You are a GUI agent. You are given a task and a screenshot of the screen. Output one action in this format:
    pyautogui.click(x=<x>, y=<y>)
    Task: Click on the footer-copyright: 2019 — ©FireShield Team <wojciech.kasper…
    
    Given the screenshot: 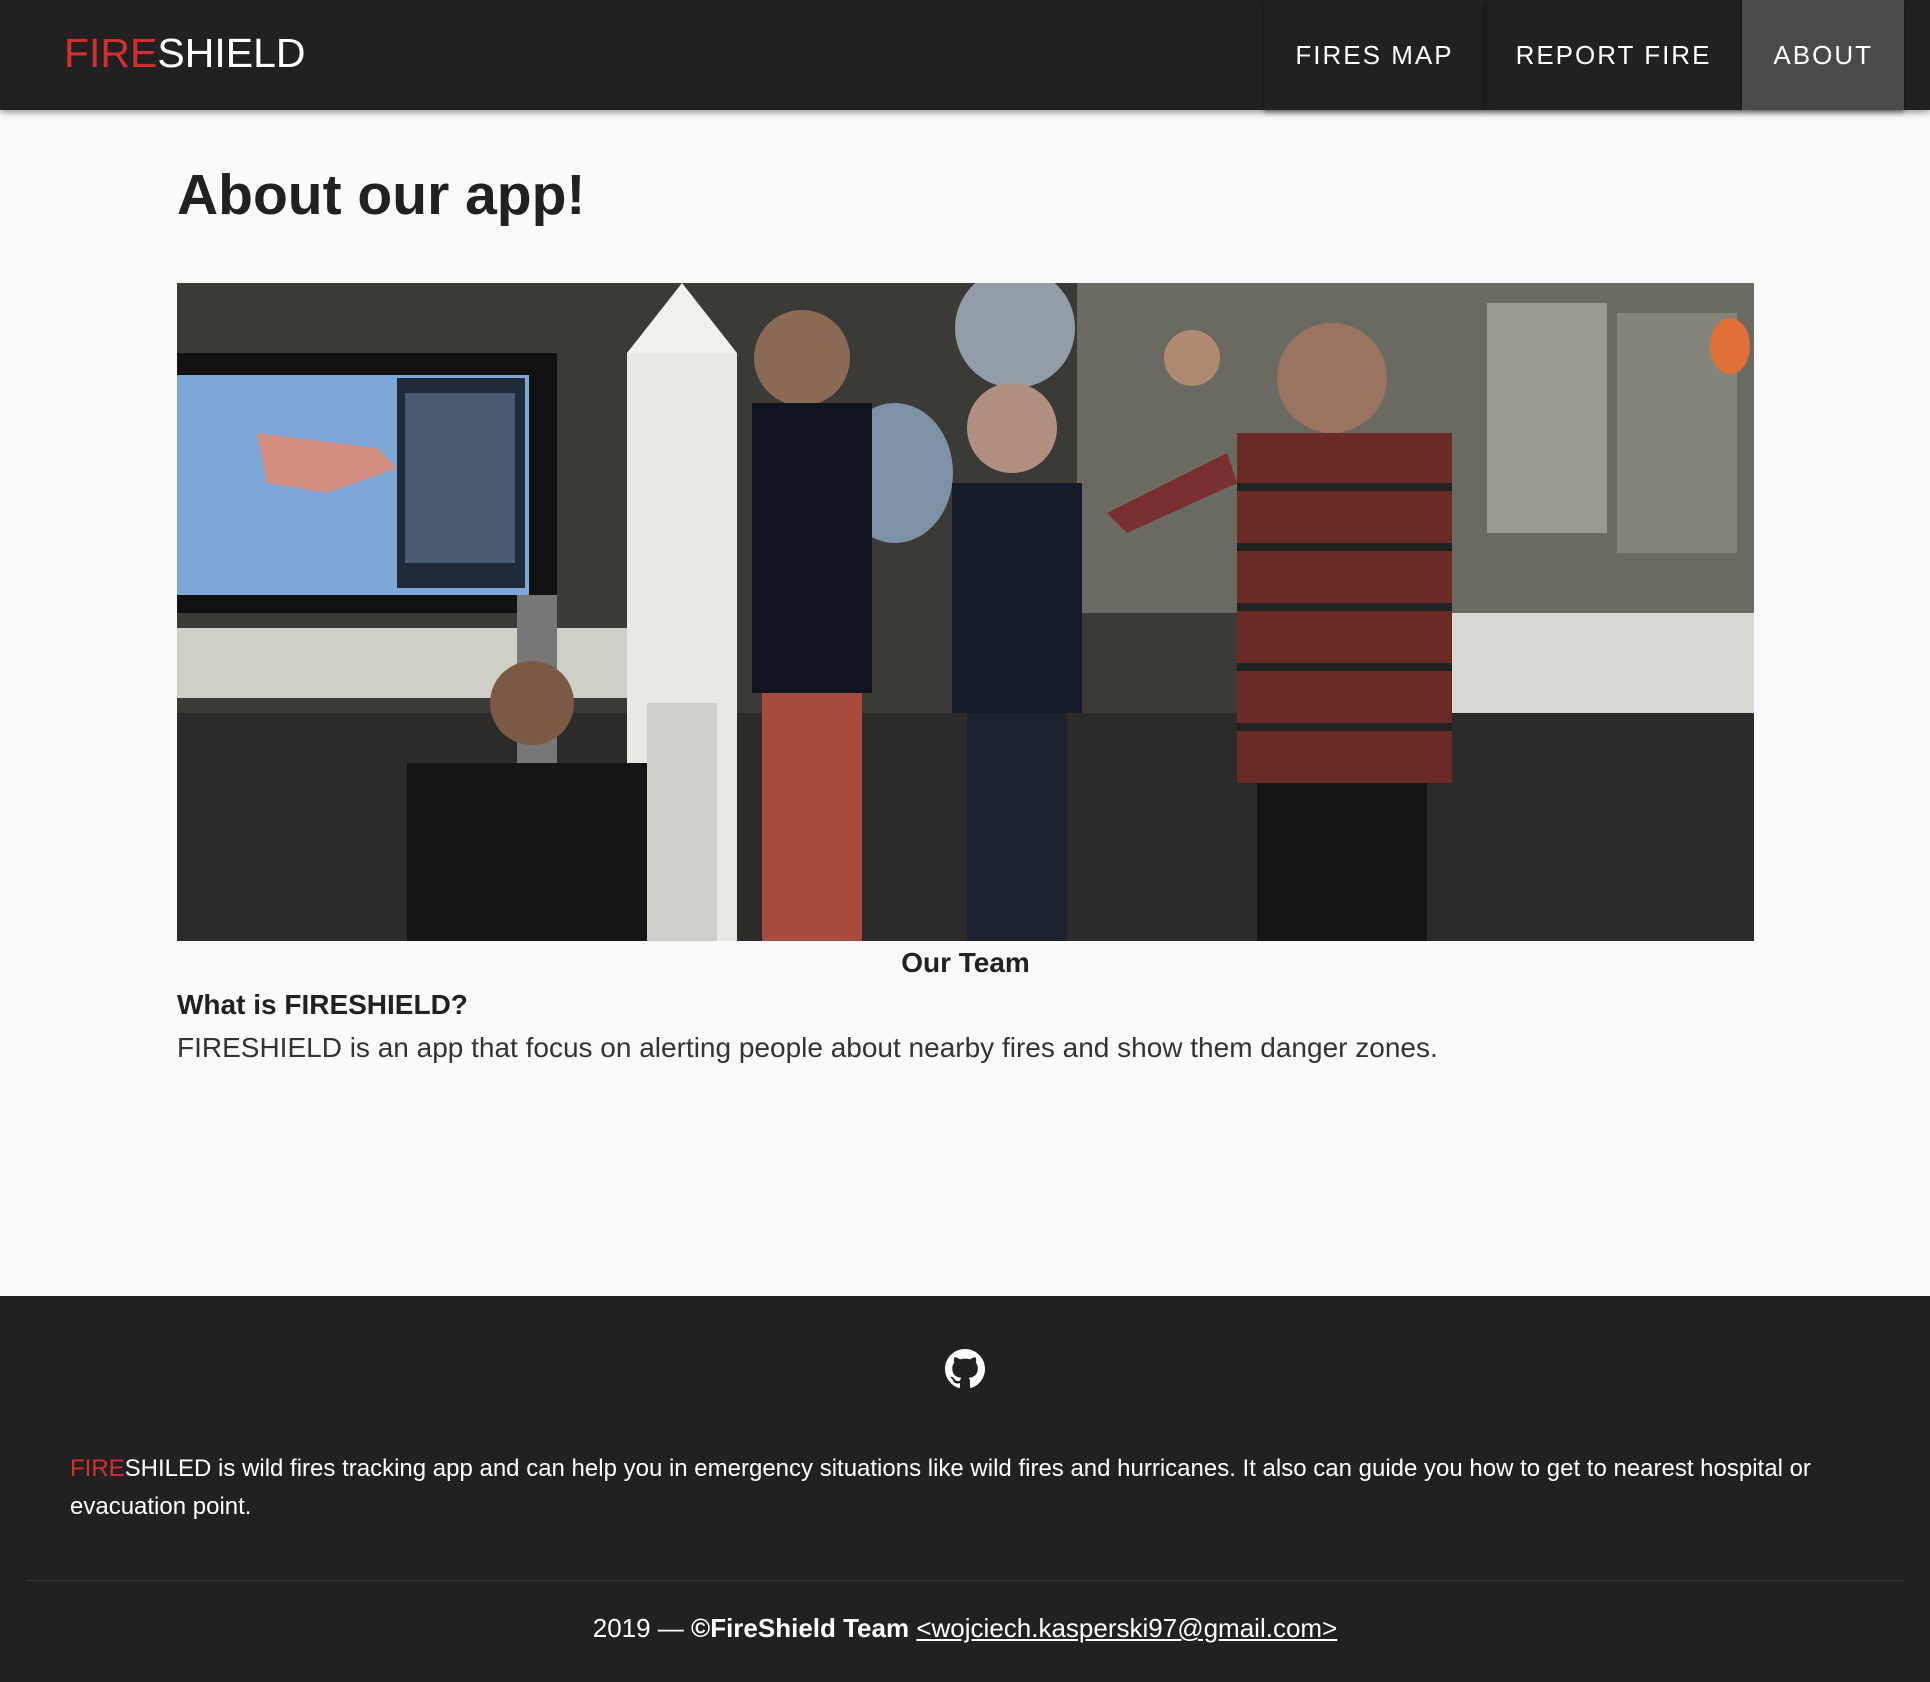 What is the action you would take?
    pyautogui.click(x=965, y=1628)
    